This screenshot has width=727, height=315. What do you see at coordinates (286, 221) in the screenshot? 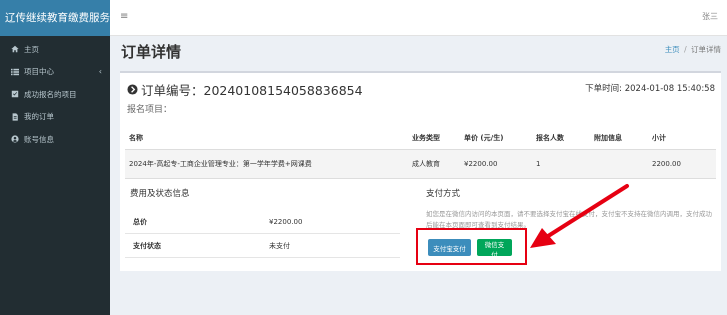
I see `fee-value: ¥2200.00` at bounding box center [286, 221].